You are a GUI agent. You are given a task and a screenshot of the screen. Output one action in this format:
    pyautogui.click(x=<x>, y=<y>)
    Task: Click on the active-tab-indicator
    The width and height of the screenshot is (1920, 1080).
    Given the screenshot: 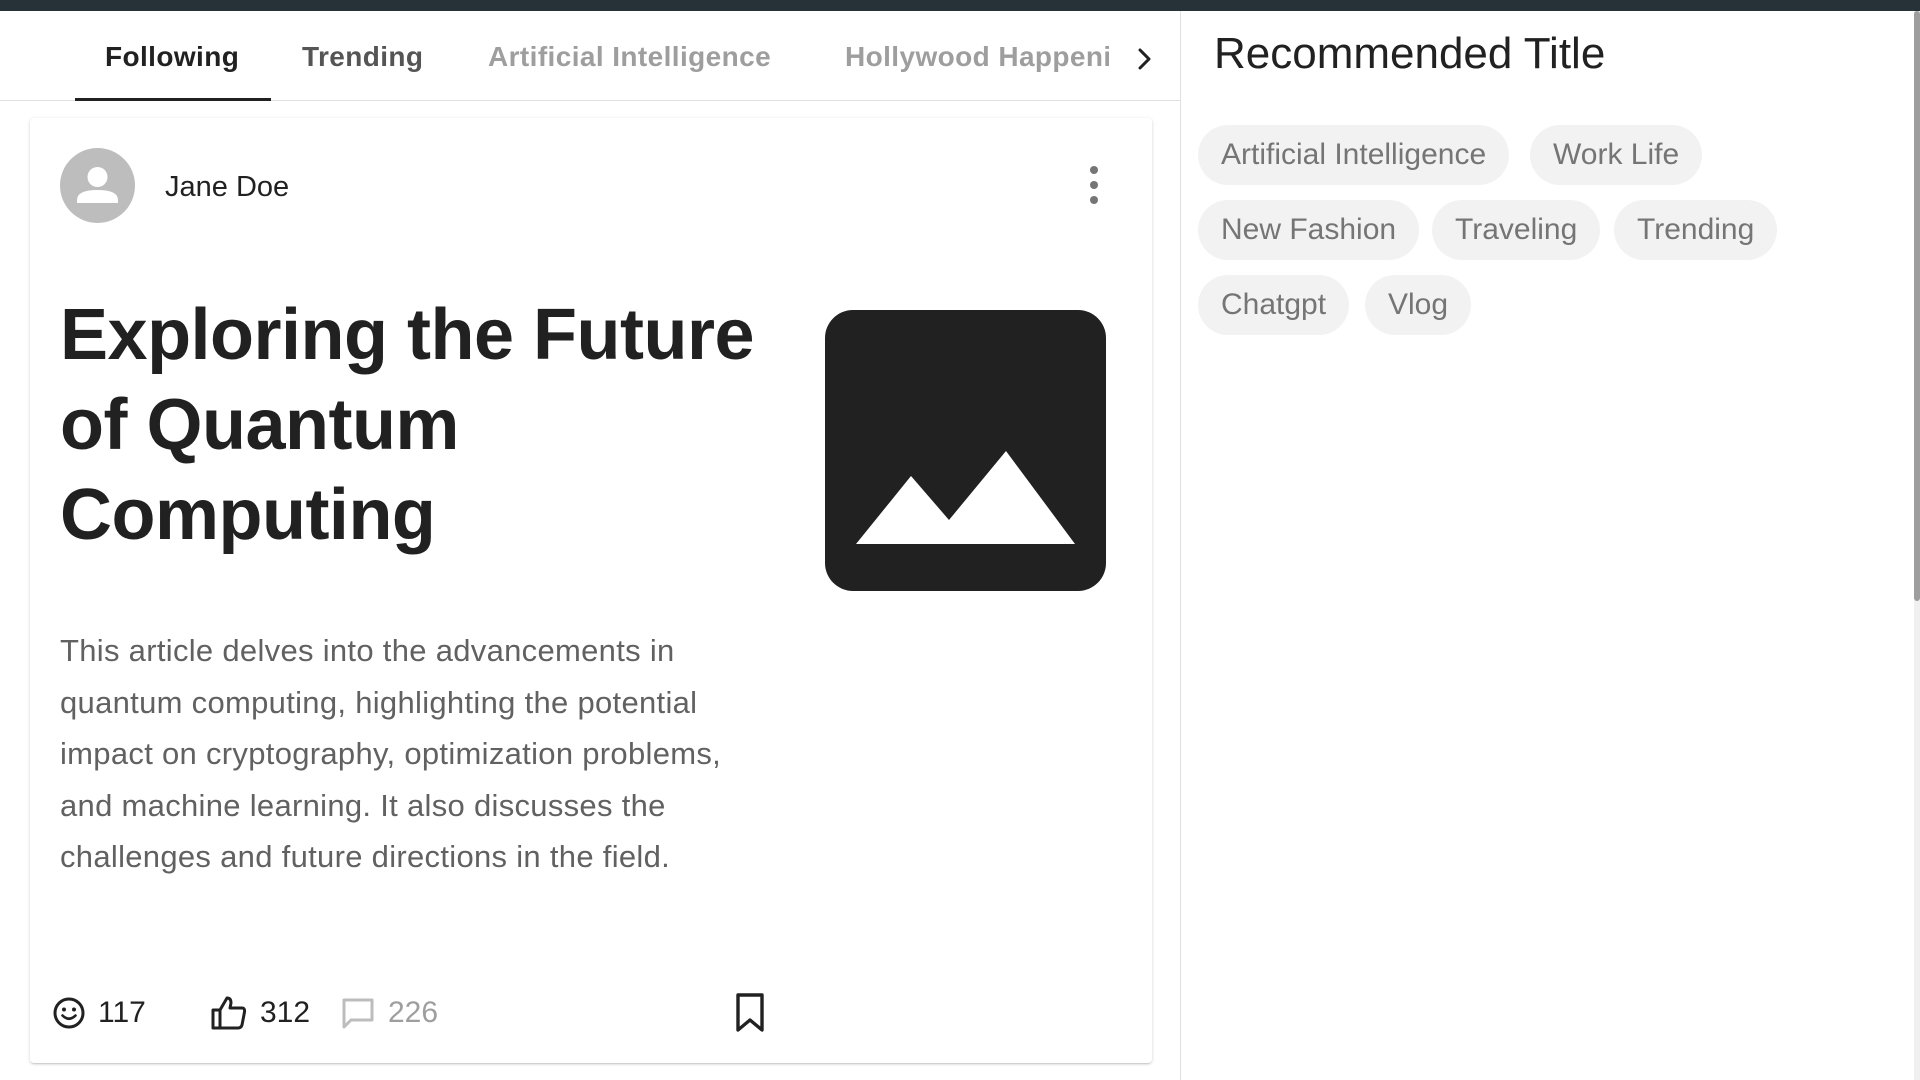 What is the action you would take?
    pyautogui.click(x=173, y=99)
    